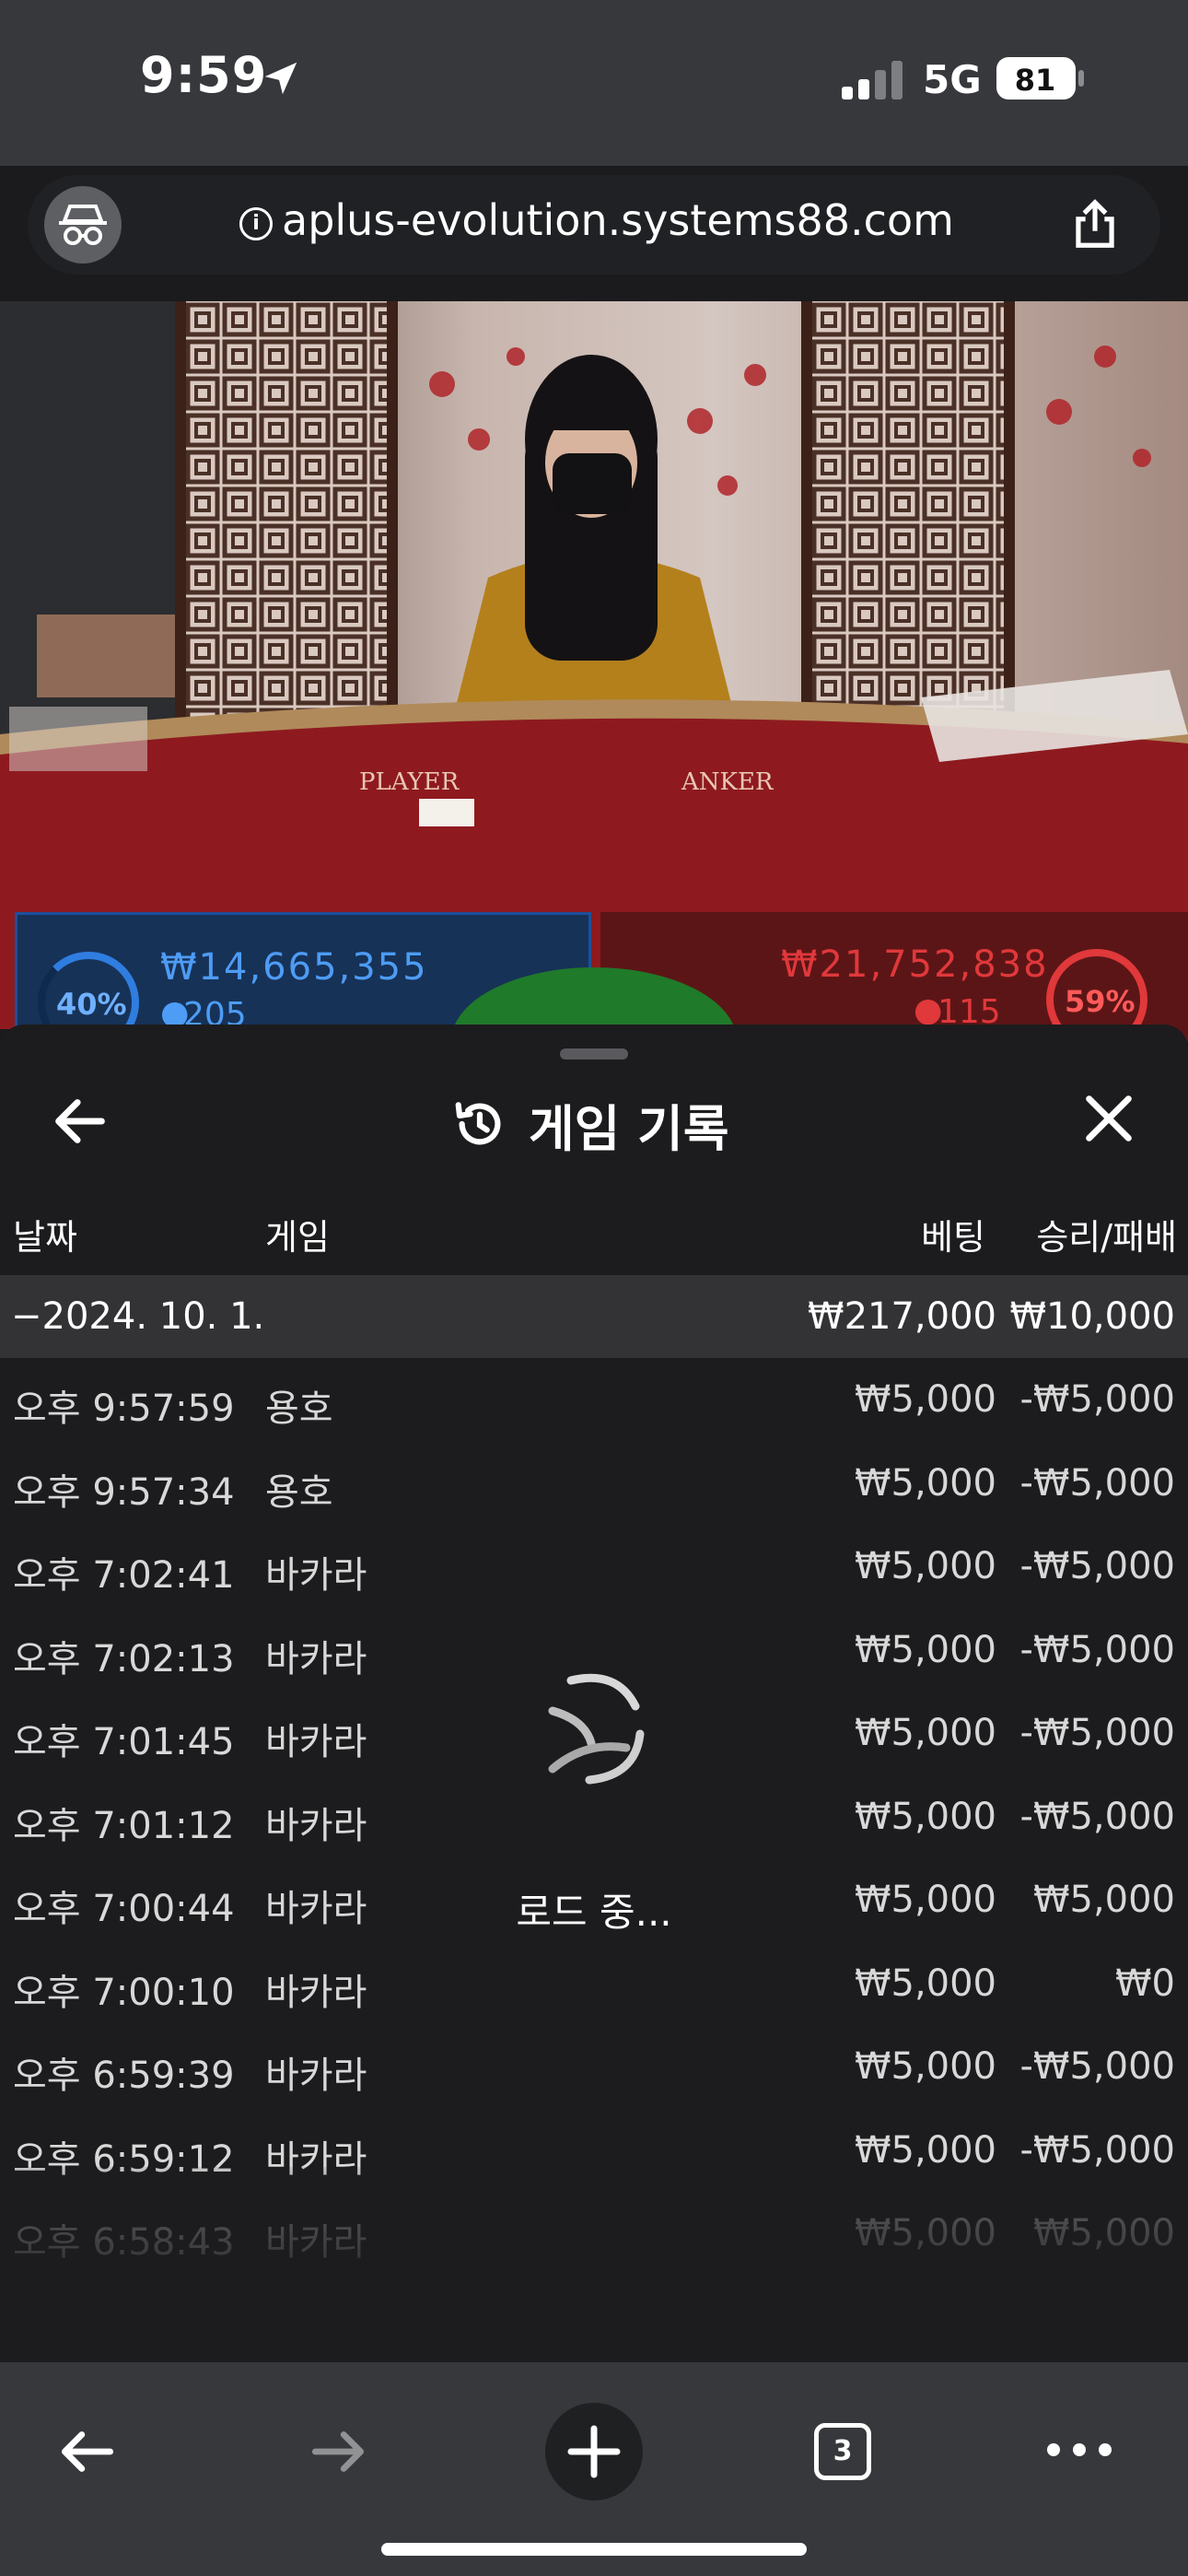 The width and height of the screenshot is (1188, 2576). I want to click on url-bar: i aplus-evolution.systems88.com, so click(594, 225).